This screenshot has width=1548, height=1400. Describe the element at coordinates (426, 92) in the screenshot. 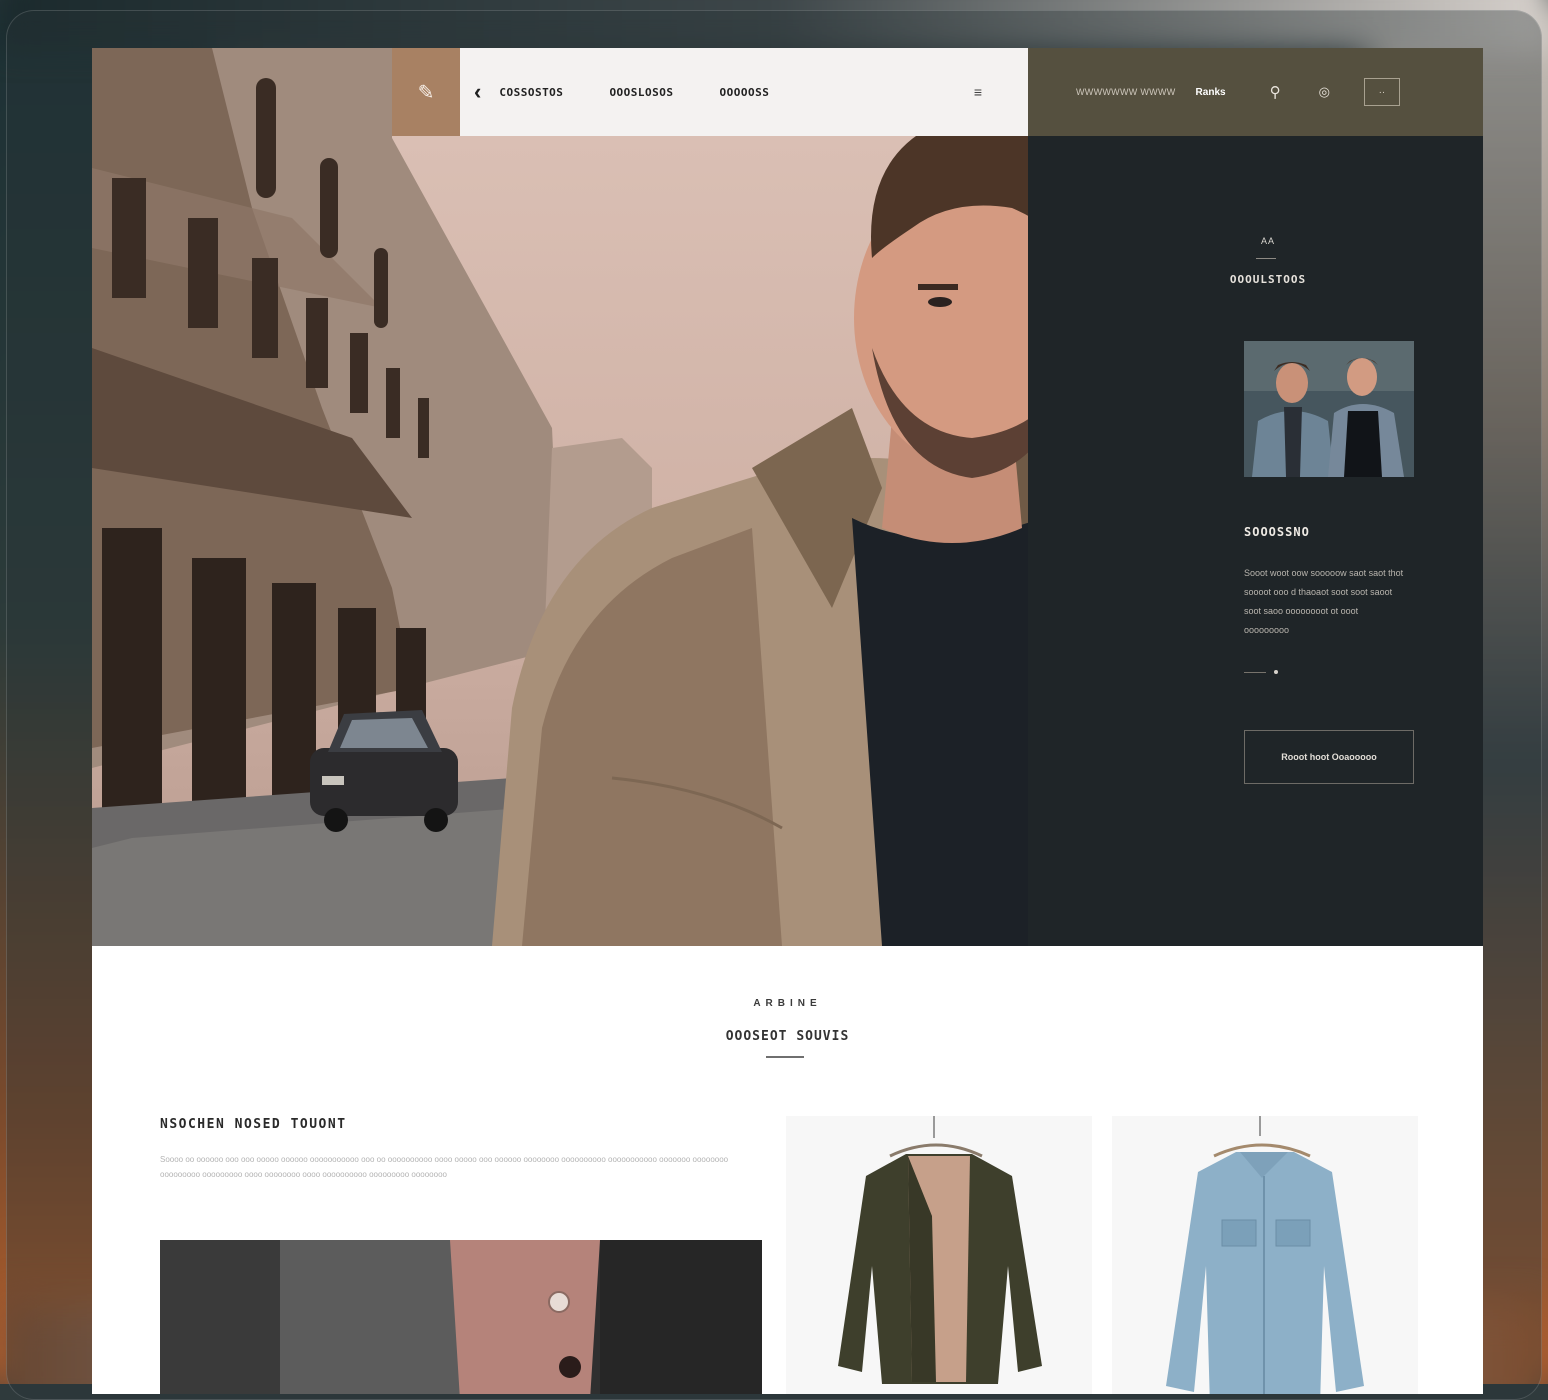

I see `brand-logo-icon: ✎` at that location.